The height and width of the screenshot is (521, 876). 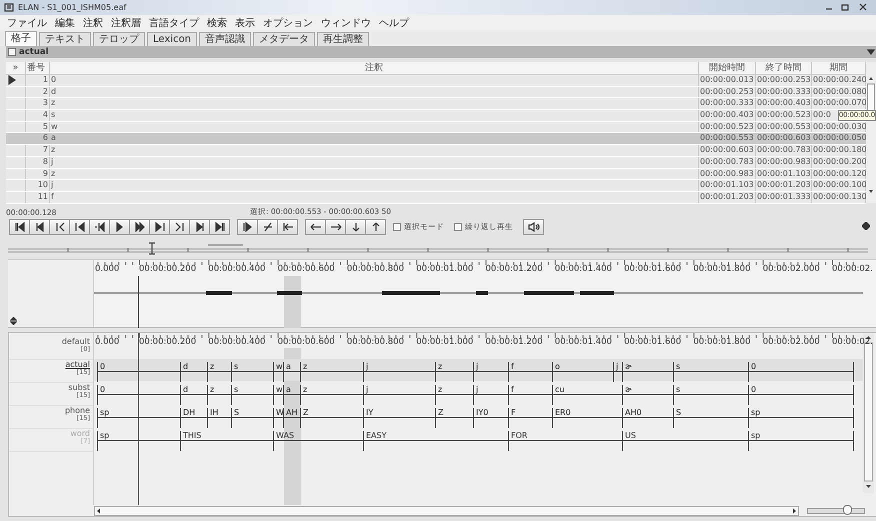 What do you see at coordinates (38, 68) in the screenshot?
I see `column-header: 番号` at bounding box center [38, 68].